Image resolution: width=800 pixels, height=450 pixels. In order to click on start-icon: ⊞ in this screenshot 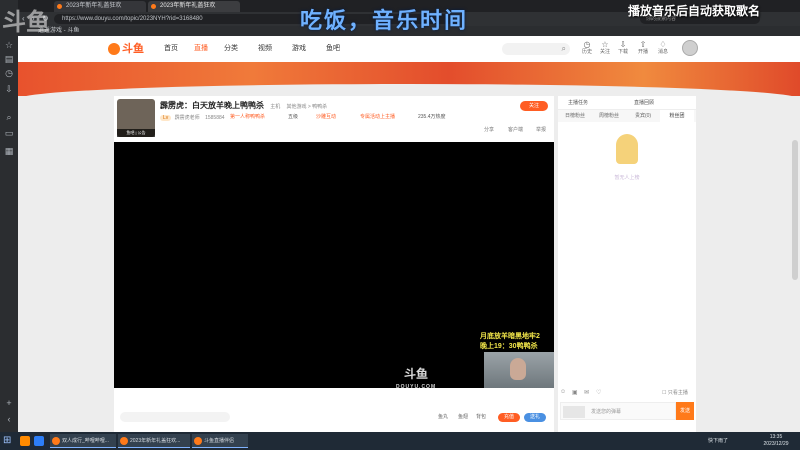, I will do `click(9, 441)`.